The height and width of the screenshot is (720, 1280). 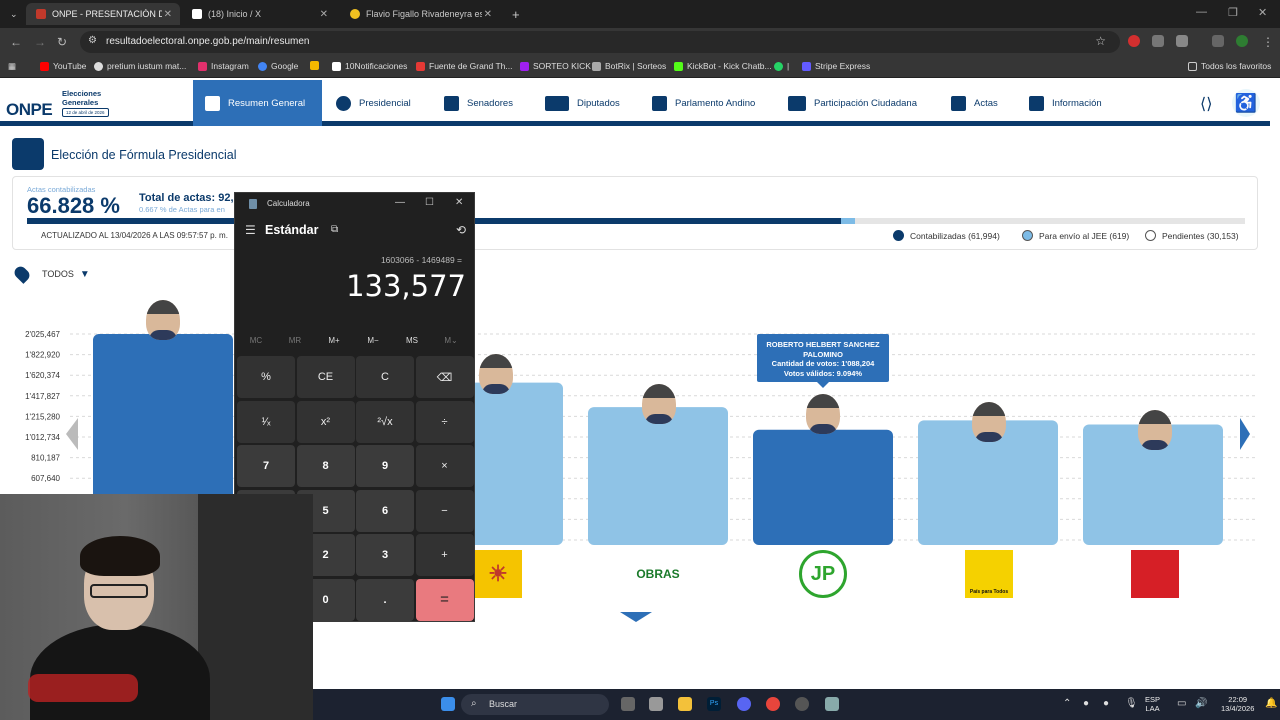 I want to click on all-bookmarks-folder: Todos los favoritos, so click(x=1229, y=66).